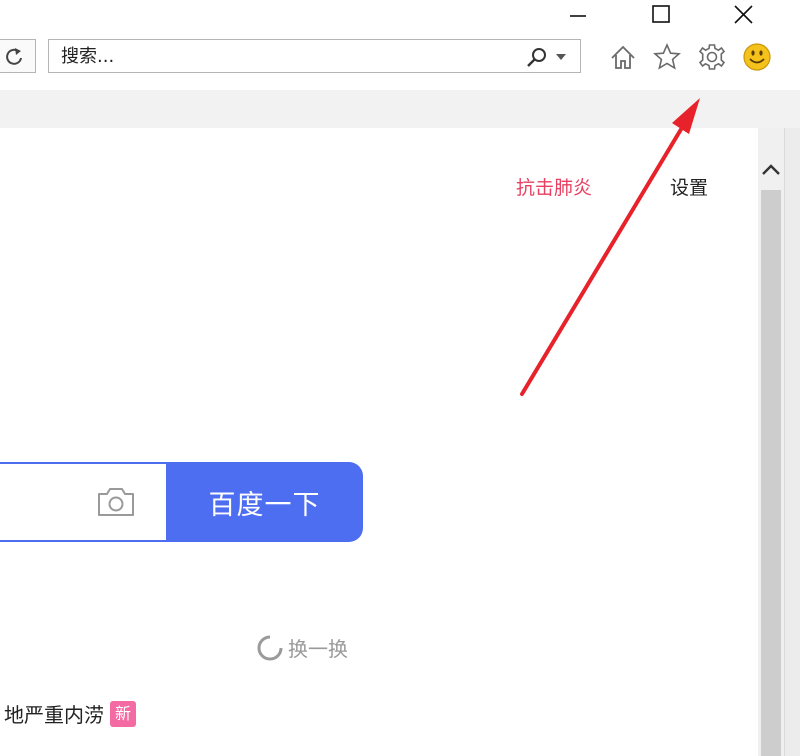 This screenshot has width=800, height=756. Describe the element at coordinates (554, 186) in the screenshot. I see `anti-pneumonia-link: 抗击肺炎` at that location.